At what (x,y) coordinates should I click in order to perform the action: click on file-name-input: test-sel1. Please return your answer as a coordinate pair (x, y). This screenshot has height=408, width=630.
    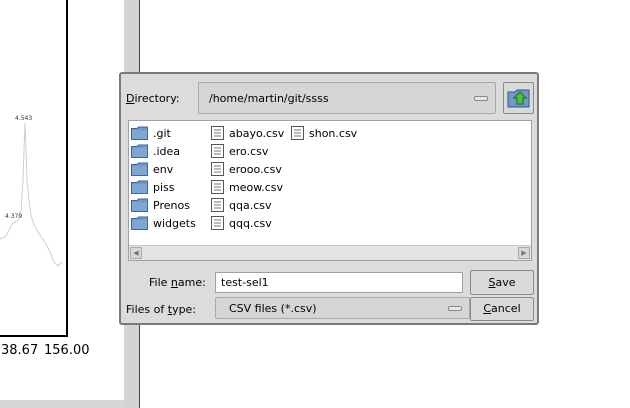
    Looking at the image, I should click on (339, 282).